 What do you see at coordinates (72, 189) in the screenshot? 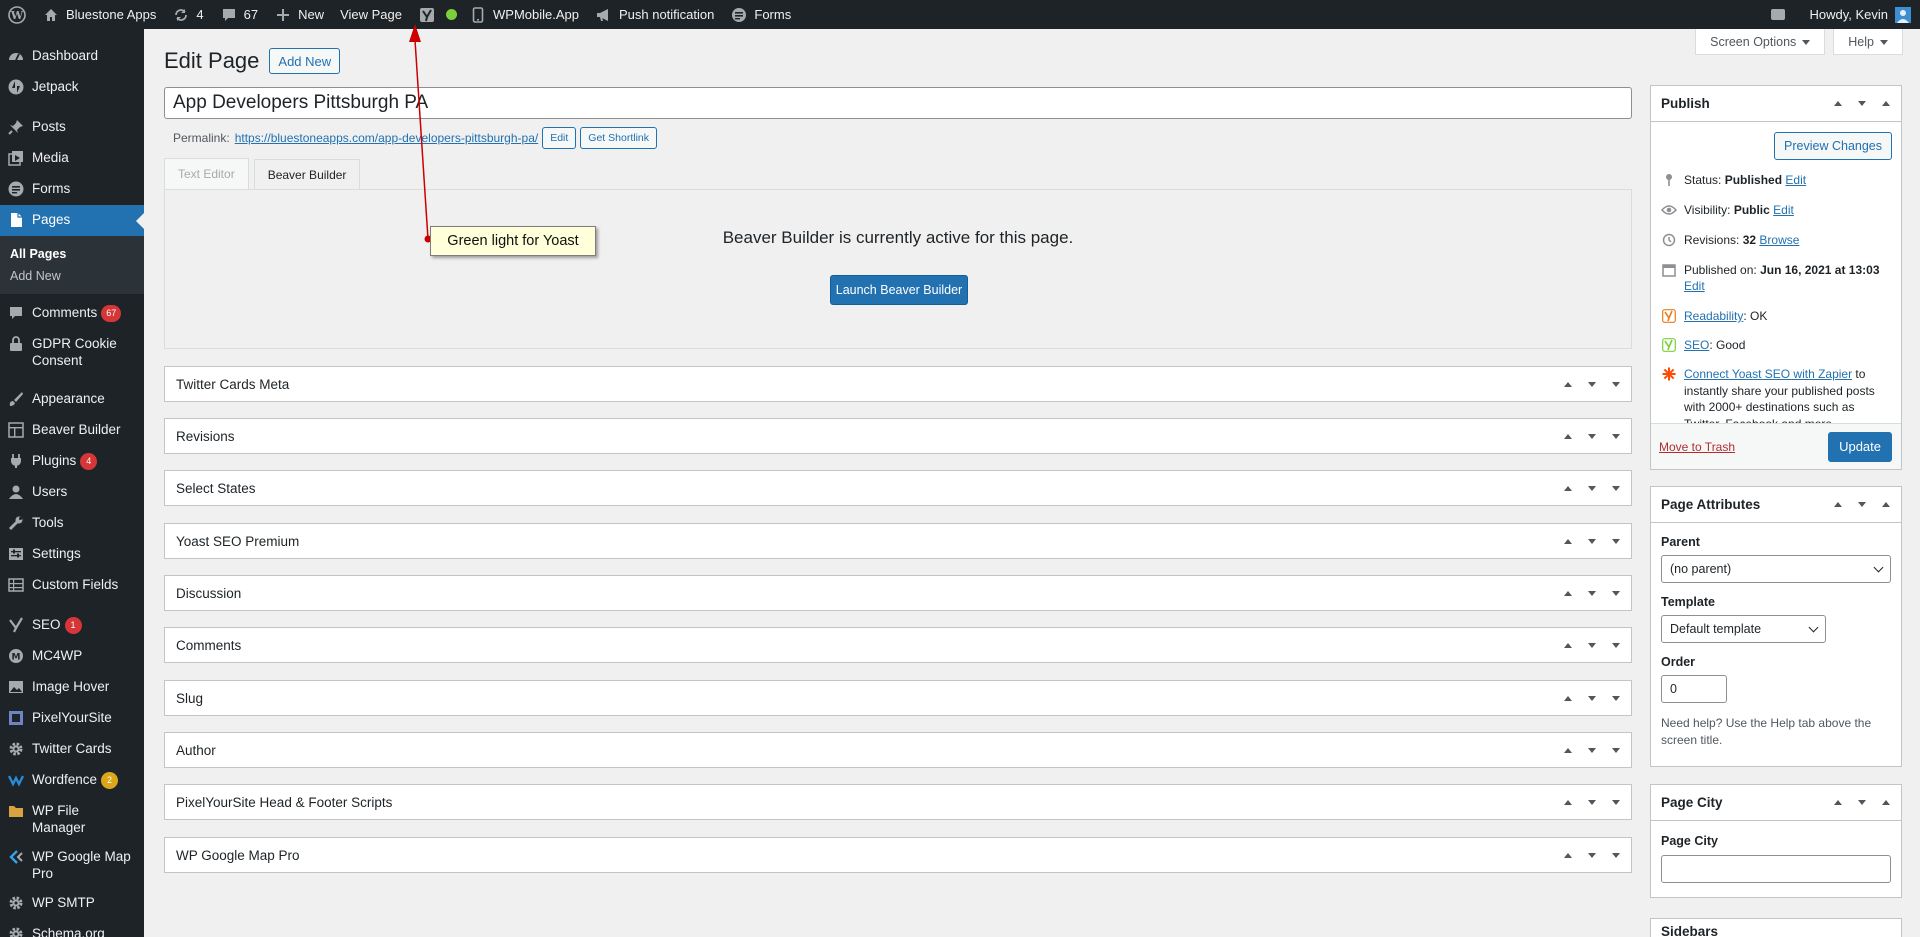
I see `sidebar-item-forms: Forms` at bounding box center [72, 189].